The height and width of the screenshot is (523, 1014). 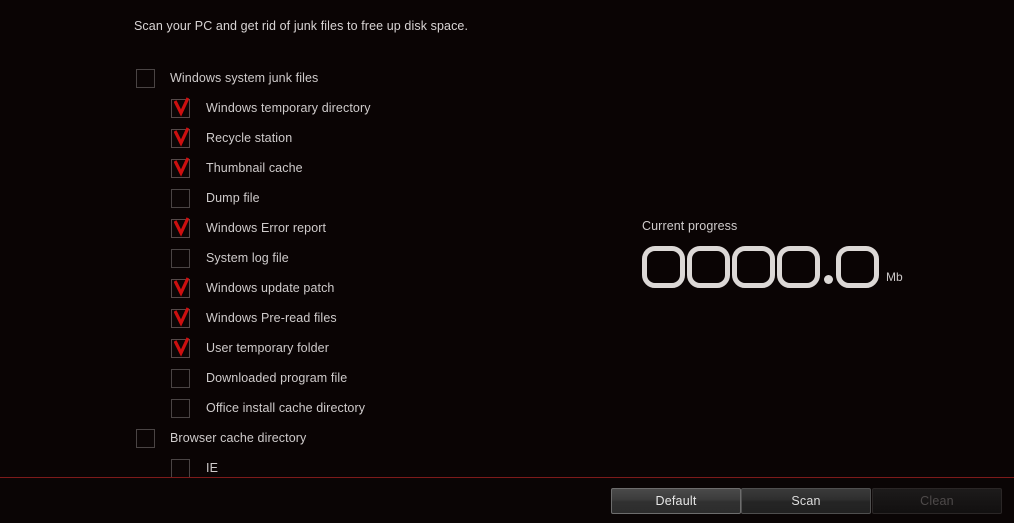 What do you see at coordinates (238, 438) in the screenshot?
I see `checkbox-label: Browser cache directory` at bounding box center [238, 438].